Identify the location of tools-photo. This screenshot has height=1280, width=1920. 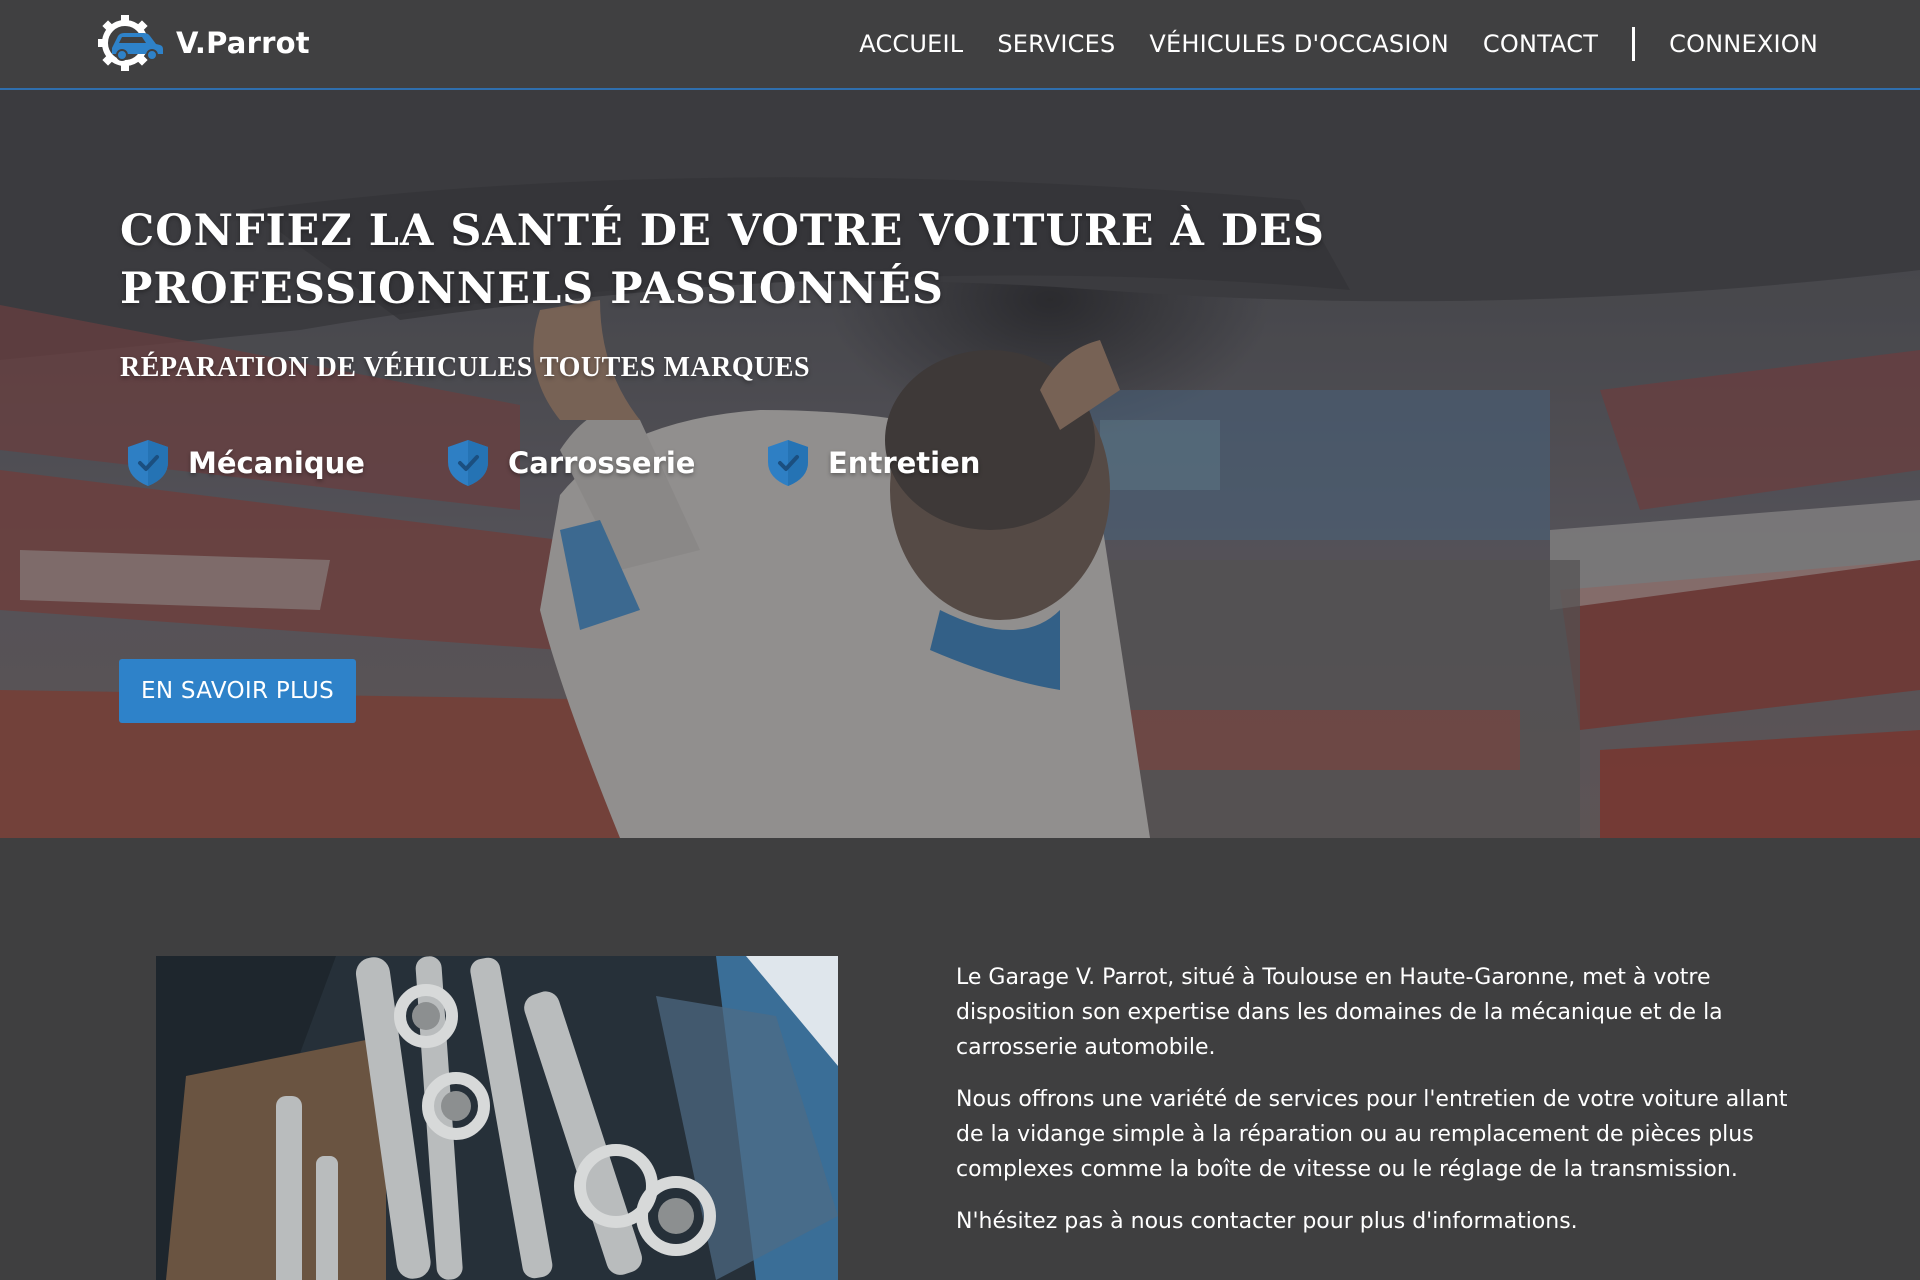
(497, 1118).